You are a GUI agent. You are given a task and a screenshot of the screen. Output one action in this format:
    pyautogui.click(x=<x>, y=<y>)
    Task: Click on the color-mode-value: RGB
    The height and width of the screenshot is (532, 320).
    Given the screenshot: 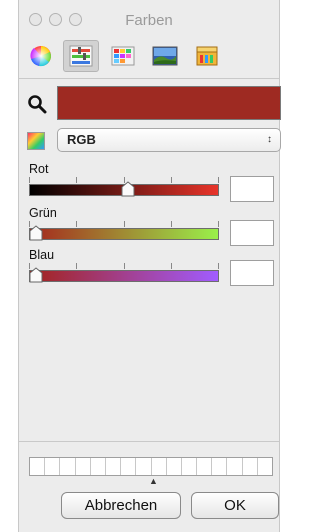 What is the action you would take?
    pyautogui.click(x=81, y=139)
    